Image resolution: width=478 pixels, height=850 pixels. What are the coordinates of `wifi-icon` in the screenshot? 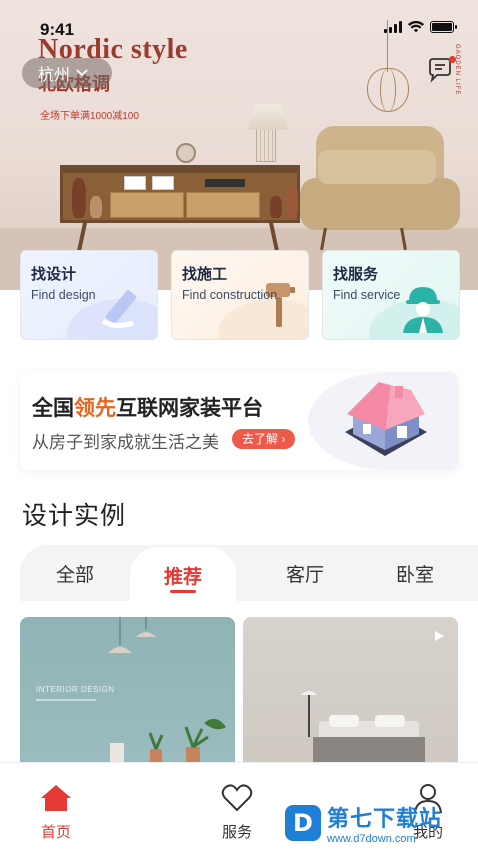 It's located at (416, 27).